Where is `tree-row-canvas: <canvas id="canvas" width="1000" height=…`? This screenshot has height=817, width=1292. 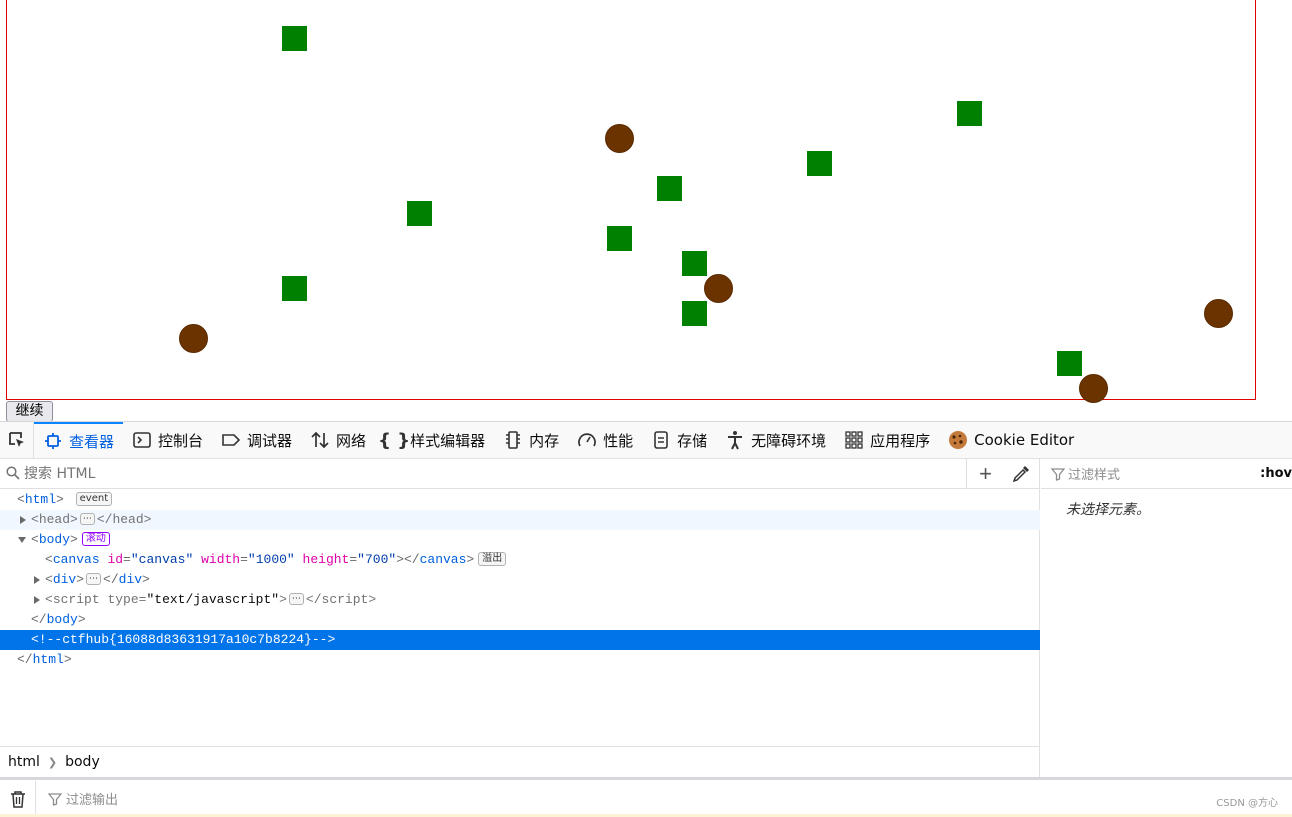
tree-row-canvas: <canvas id="canvas" width="1000" height=… is located at coordinates (520, 560).